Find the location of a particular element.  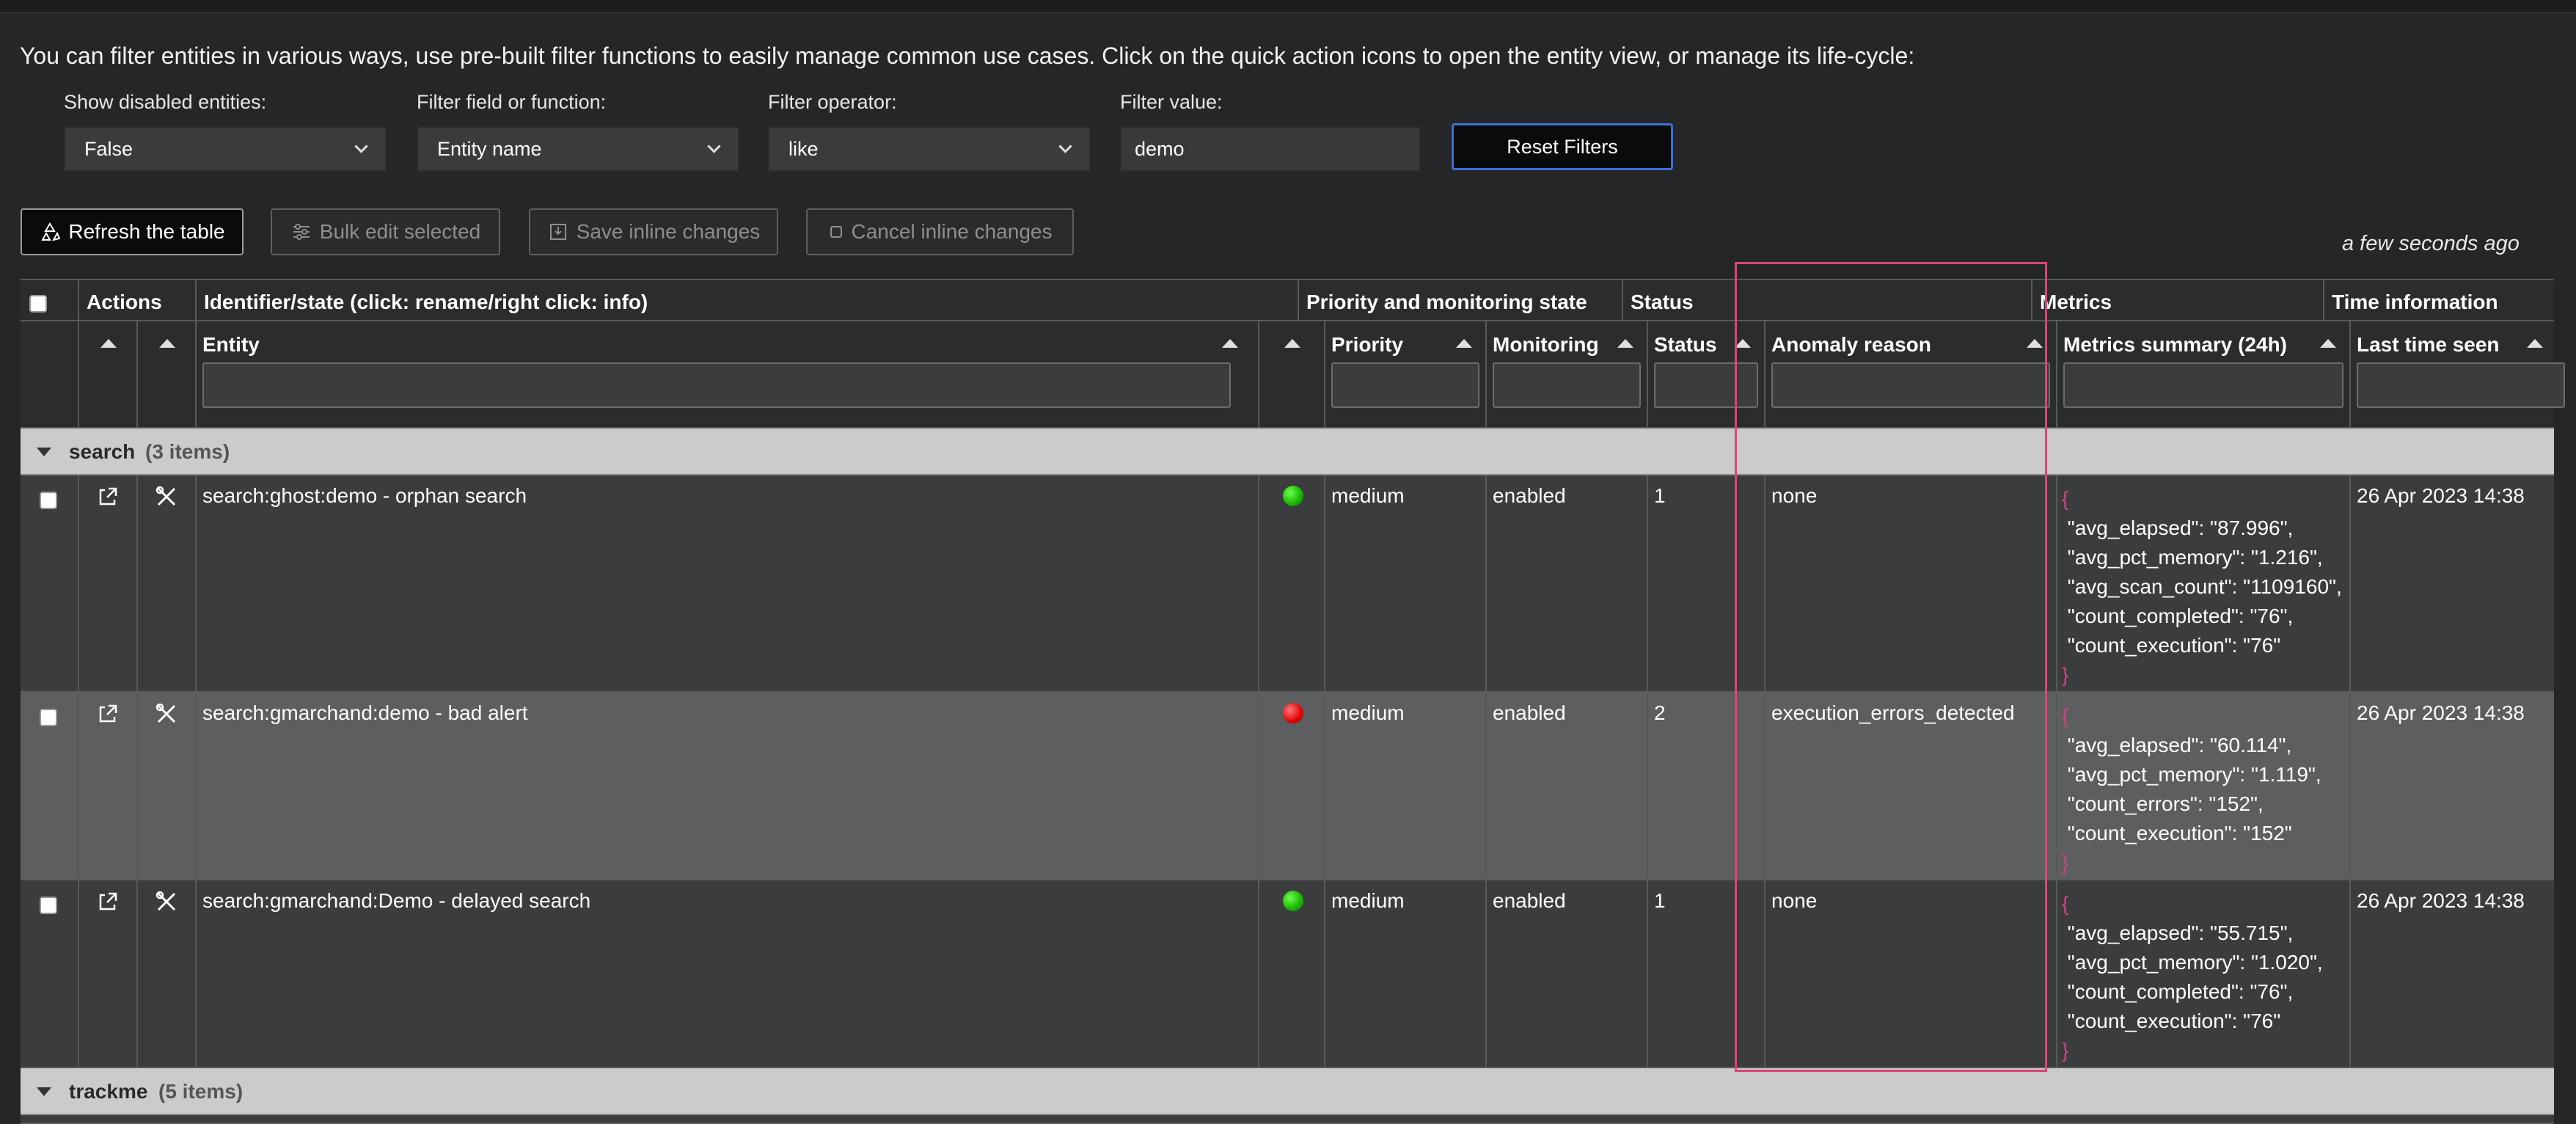

group-header-trackme: trackme (5 items) is located at coordinates (1287, 1091).